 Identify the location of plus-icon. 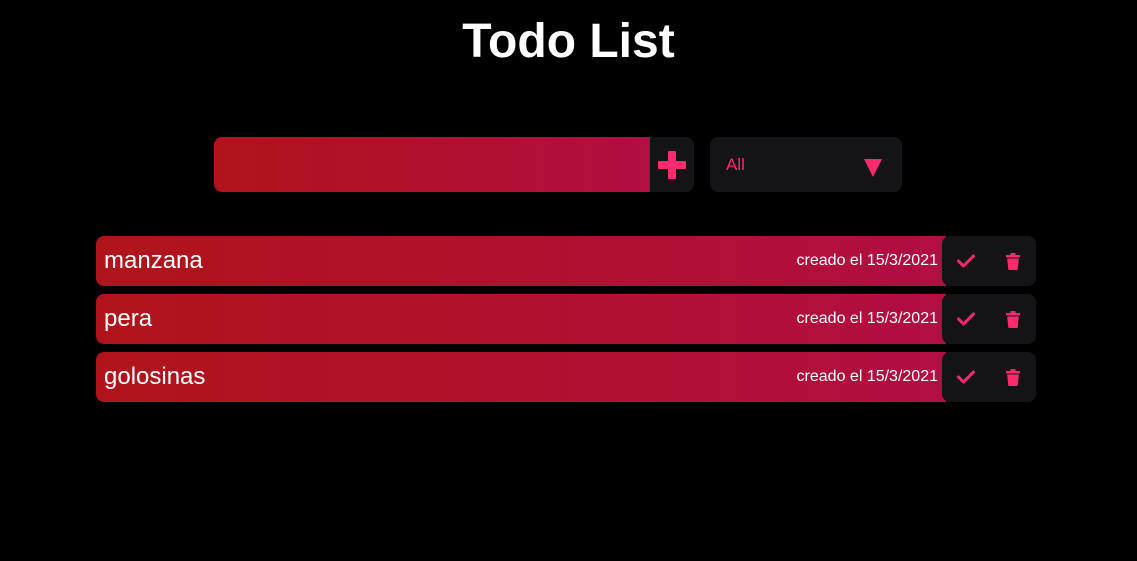
(672, 164).